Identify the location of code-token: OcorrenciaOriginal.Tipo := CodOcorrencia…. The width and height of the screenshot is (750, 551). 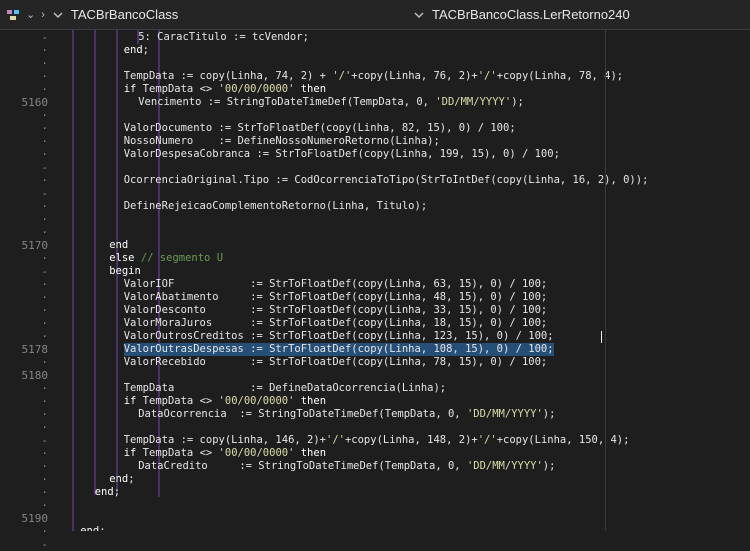
(386, 180).